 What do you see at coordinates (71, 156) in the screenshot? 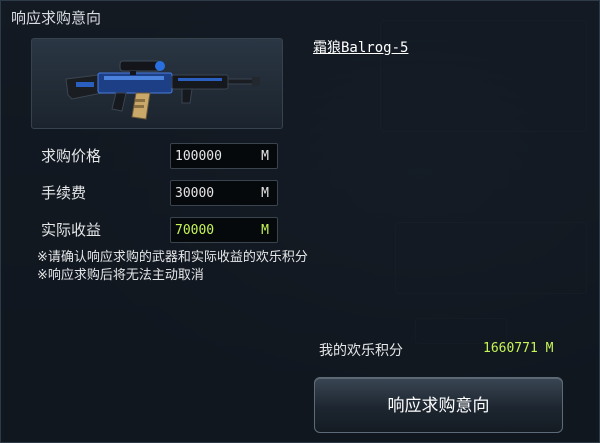
I see `price-label: 求购价格` at bounding box center [71, 156].